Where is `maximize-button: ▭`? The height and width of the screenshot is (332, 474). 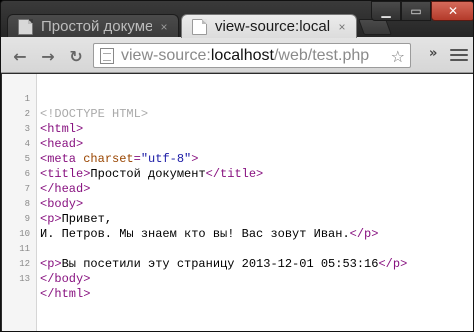
maximize-button: ▭ is located at coordinates (416, 11).